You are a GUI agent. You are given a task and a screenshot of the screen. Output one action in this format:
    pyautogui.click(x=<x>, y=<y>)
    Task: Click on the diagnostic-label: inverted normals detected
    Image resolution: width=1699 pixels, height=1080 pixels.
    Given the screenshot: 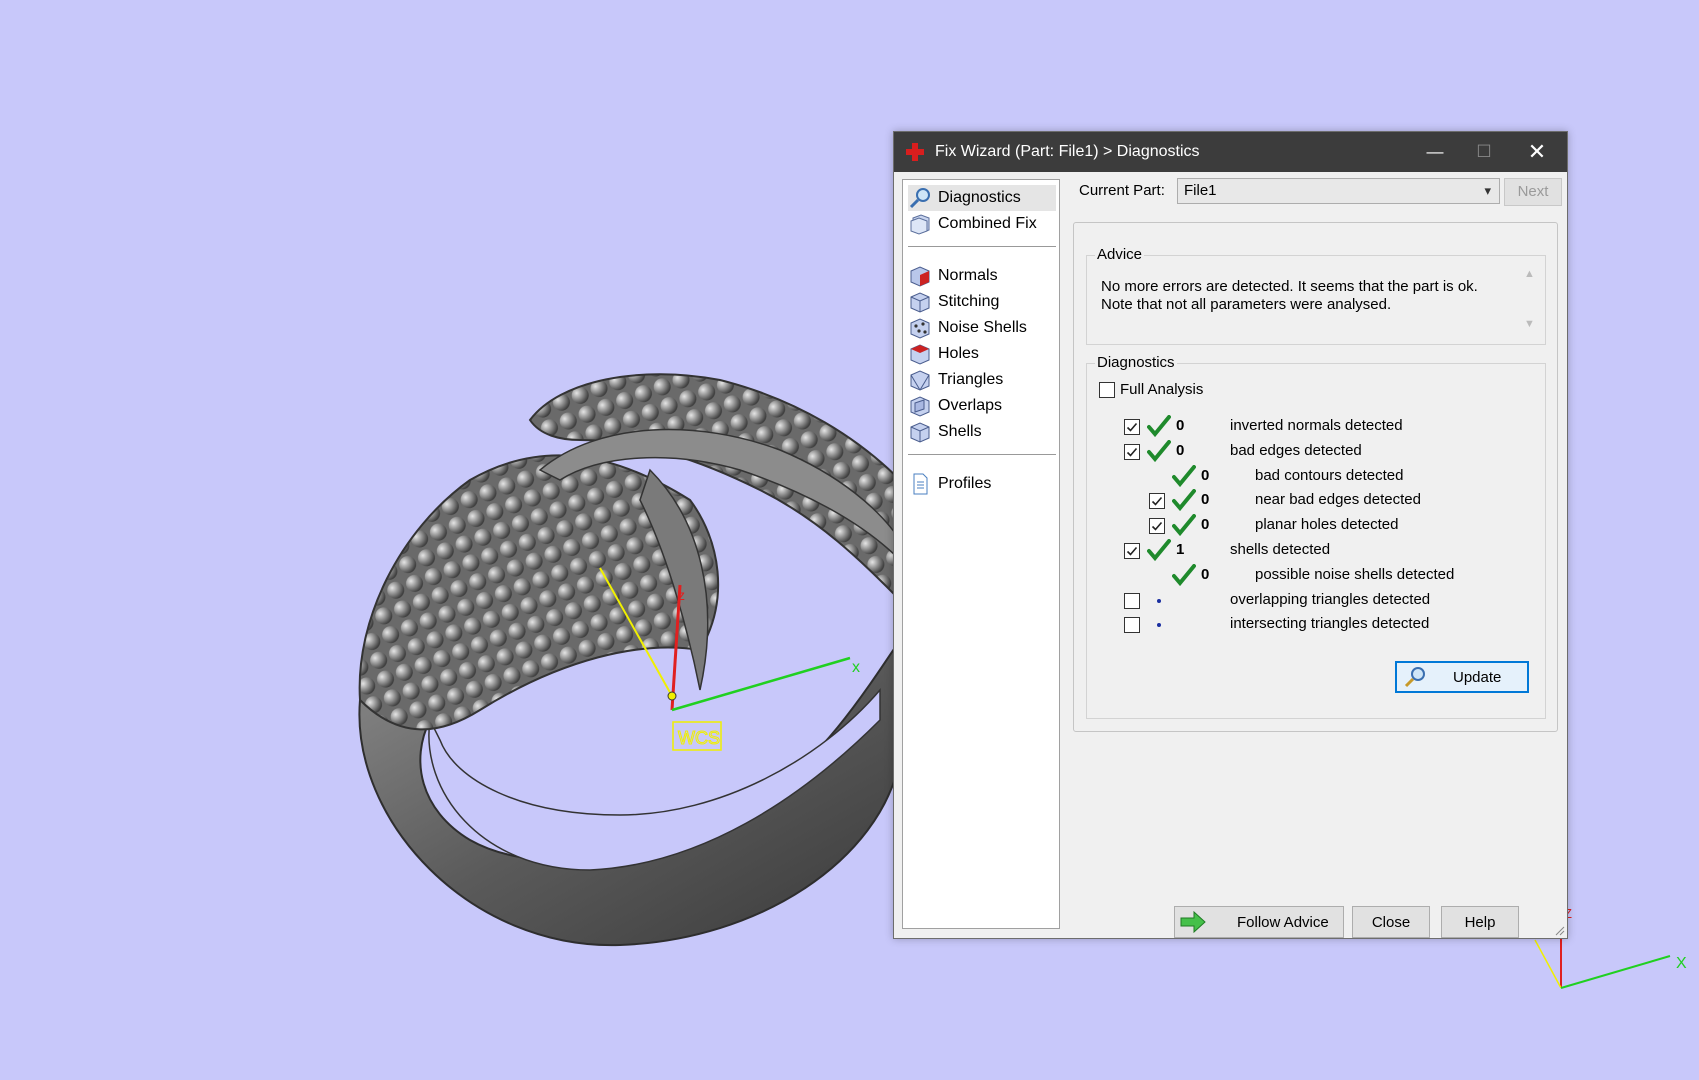 What is the action you would take?
    pyautogui.click(x=1316, y=425)
    